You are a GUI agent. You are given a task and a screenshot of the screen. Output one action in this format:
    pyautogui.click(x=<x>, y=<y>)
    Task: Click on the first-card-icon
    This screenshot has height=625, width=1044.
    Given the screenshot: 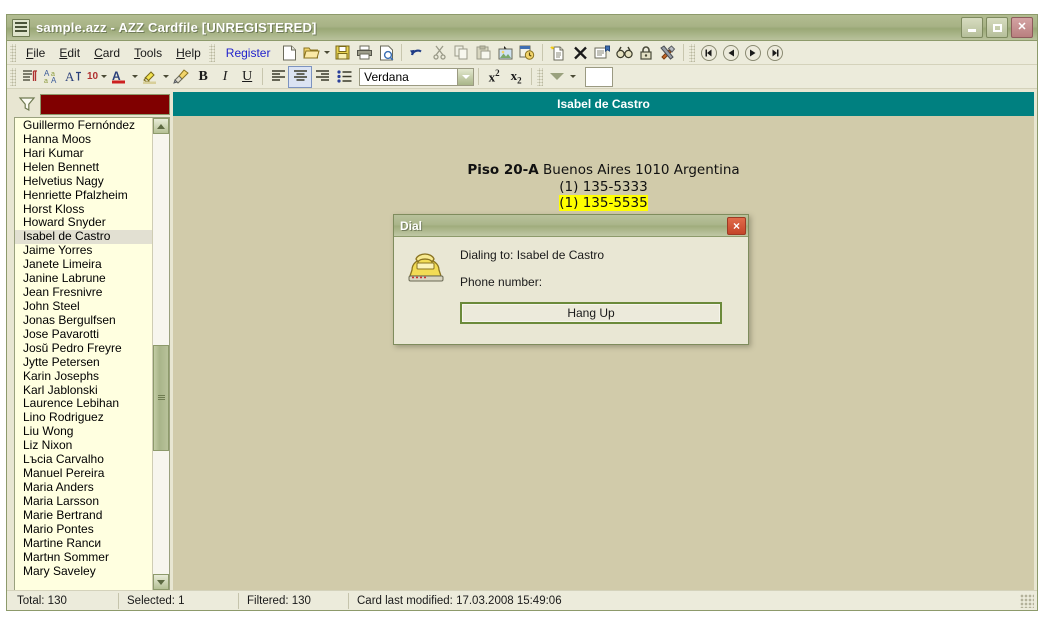 What is the action you would take?
    pyautogui.click(x=709, y=53)
    